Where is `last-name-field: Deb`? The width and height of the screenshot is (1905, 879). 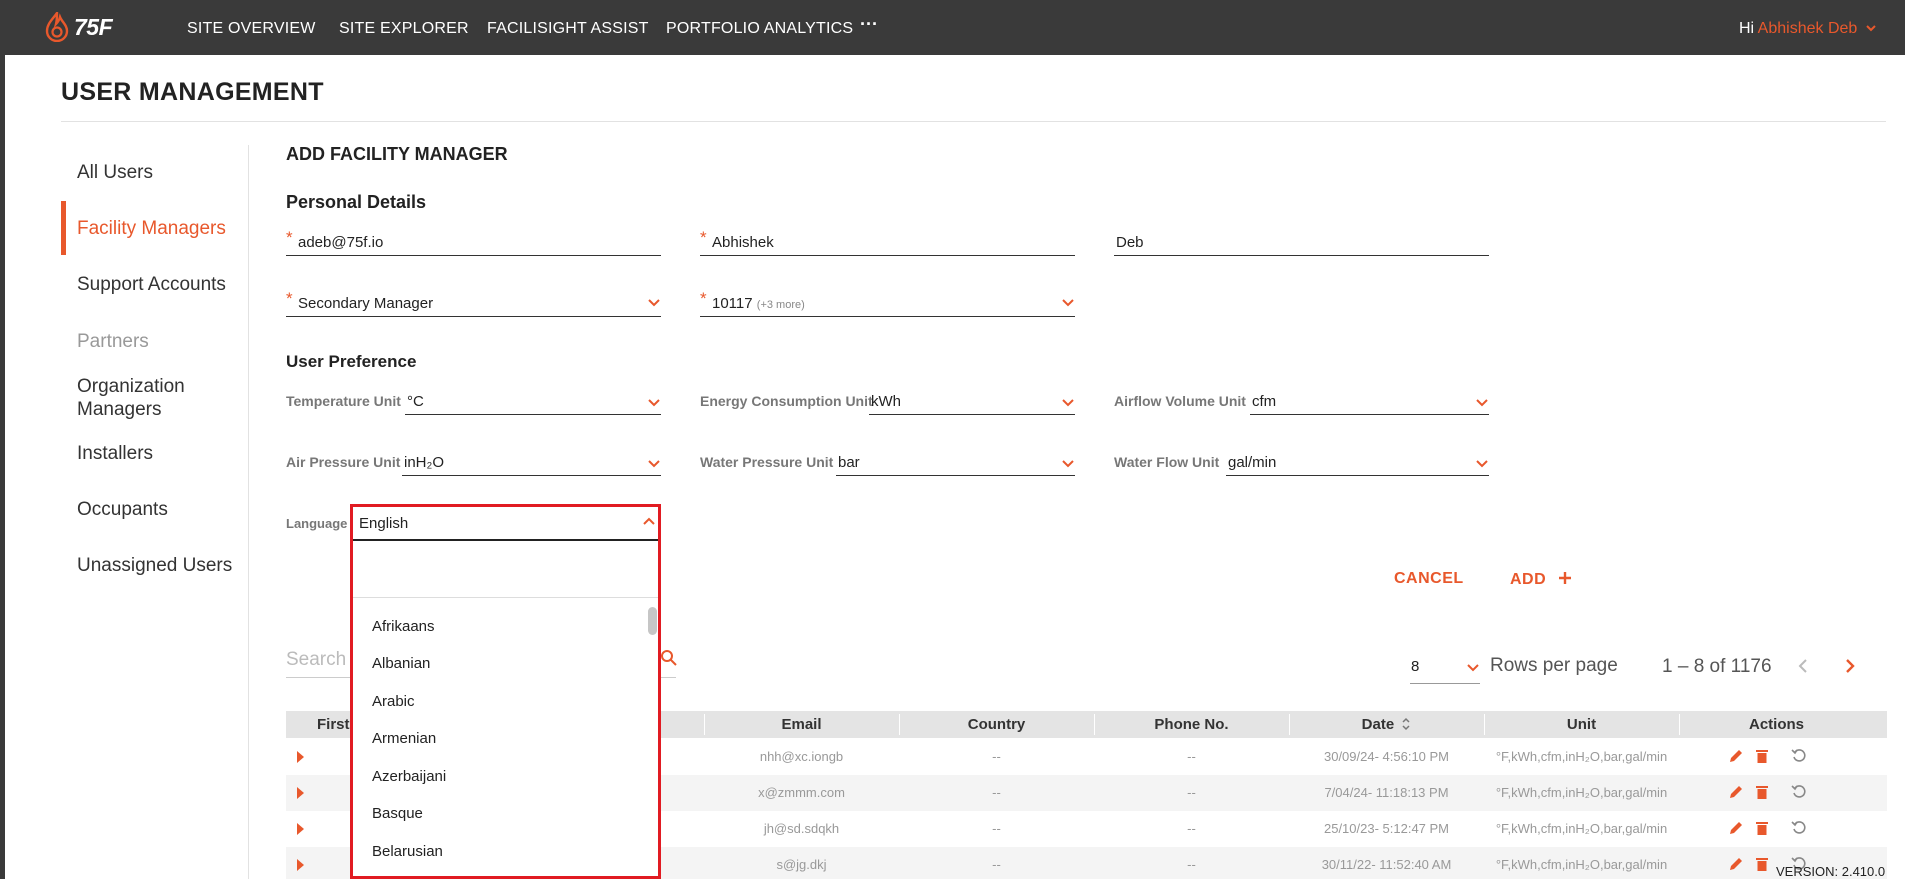
last-name-field: Deb is located at coordinates (1301, 242).